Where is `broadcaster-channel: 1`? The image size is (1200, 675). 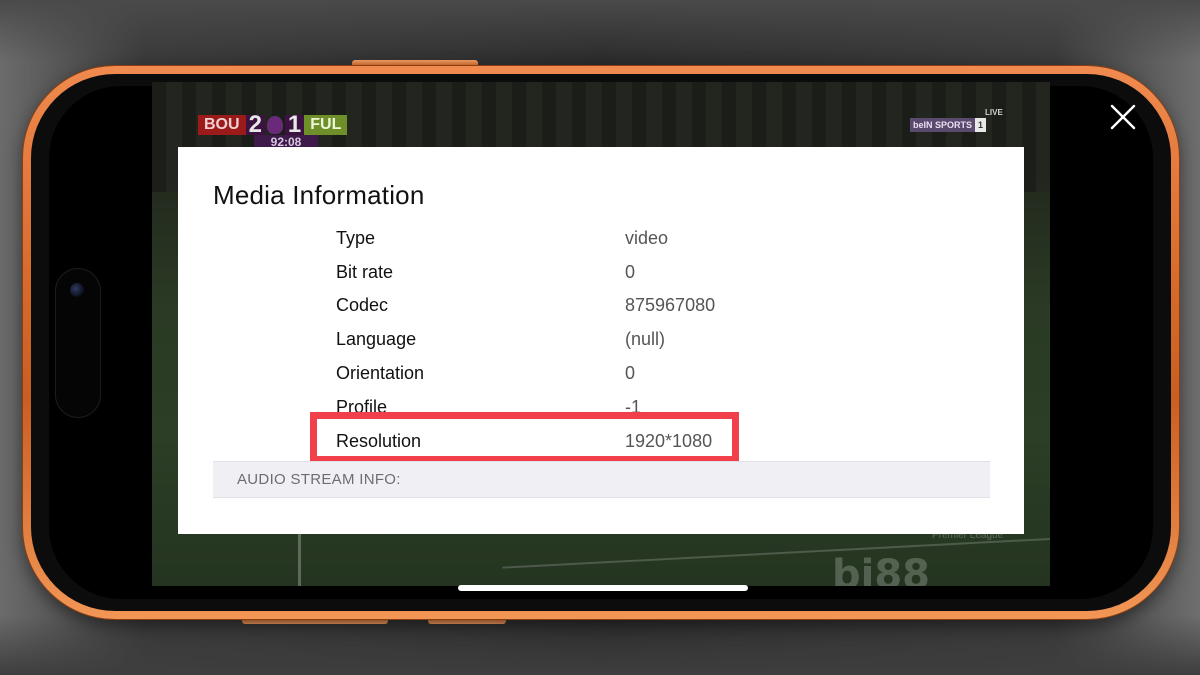 broadcaster-channel: 1 is located at coordinates (981, 125).